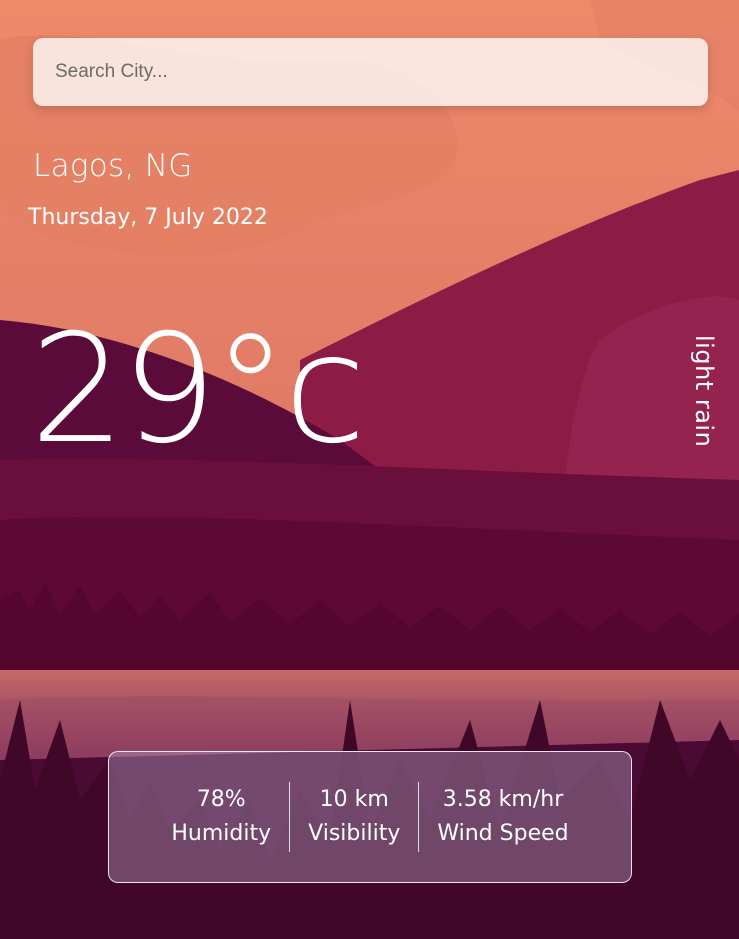 This screenshot has width=739, height=939. What do you see at coordinates (354, 833) in the screenshot?
I see `visibility-label: Visibility` at bounding box center [354, 833].